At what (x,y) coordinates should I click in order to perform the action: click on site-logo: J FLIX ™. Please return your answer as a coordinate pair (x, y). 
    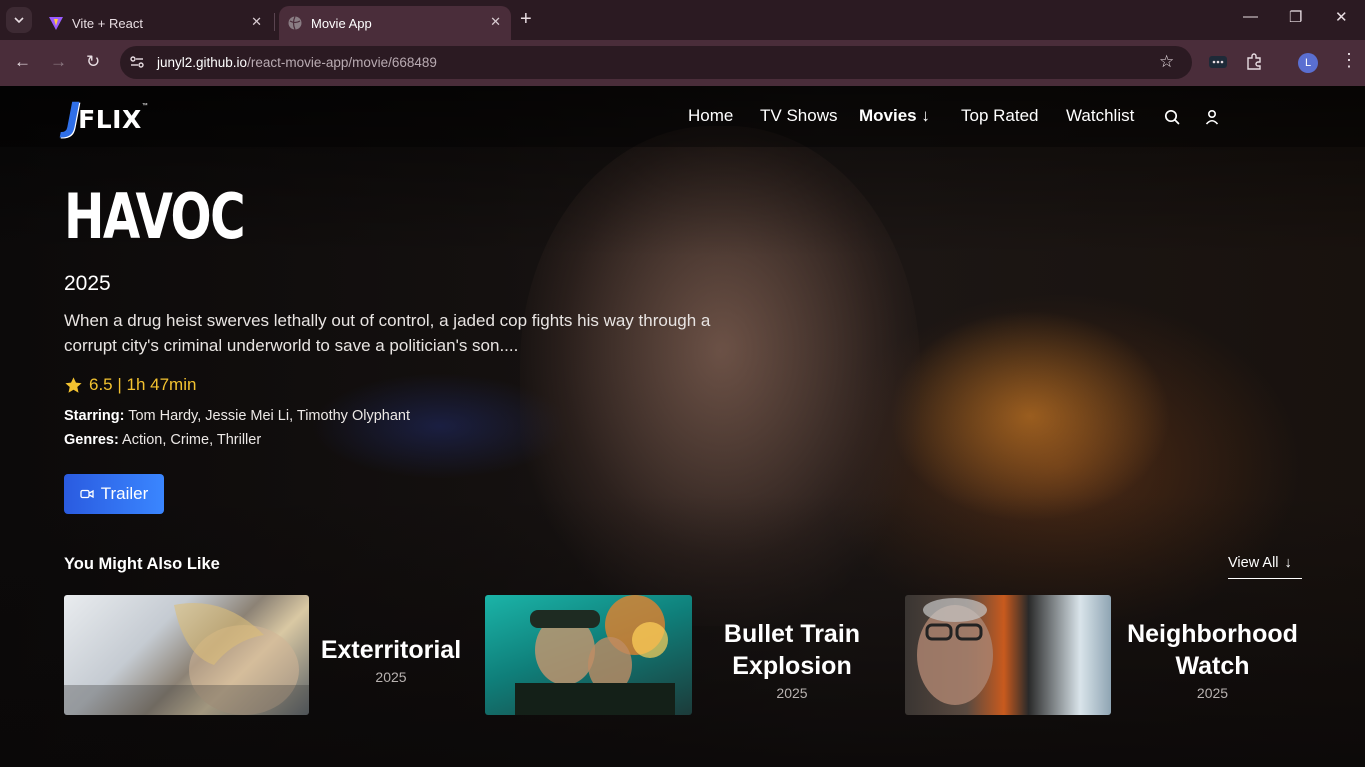
    Looking at the image, I should click on (107, 115).